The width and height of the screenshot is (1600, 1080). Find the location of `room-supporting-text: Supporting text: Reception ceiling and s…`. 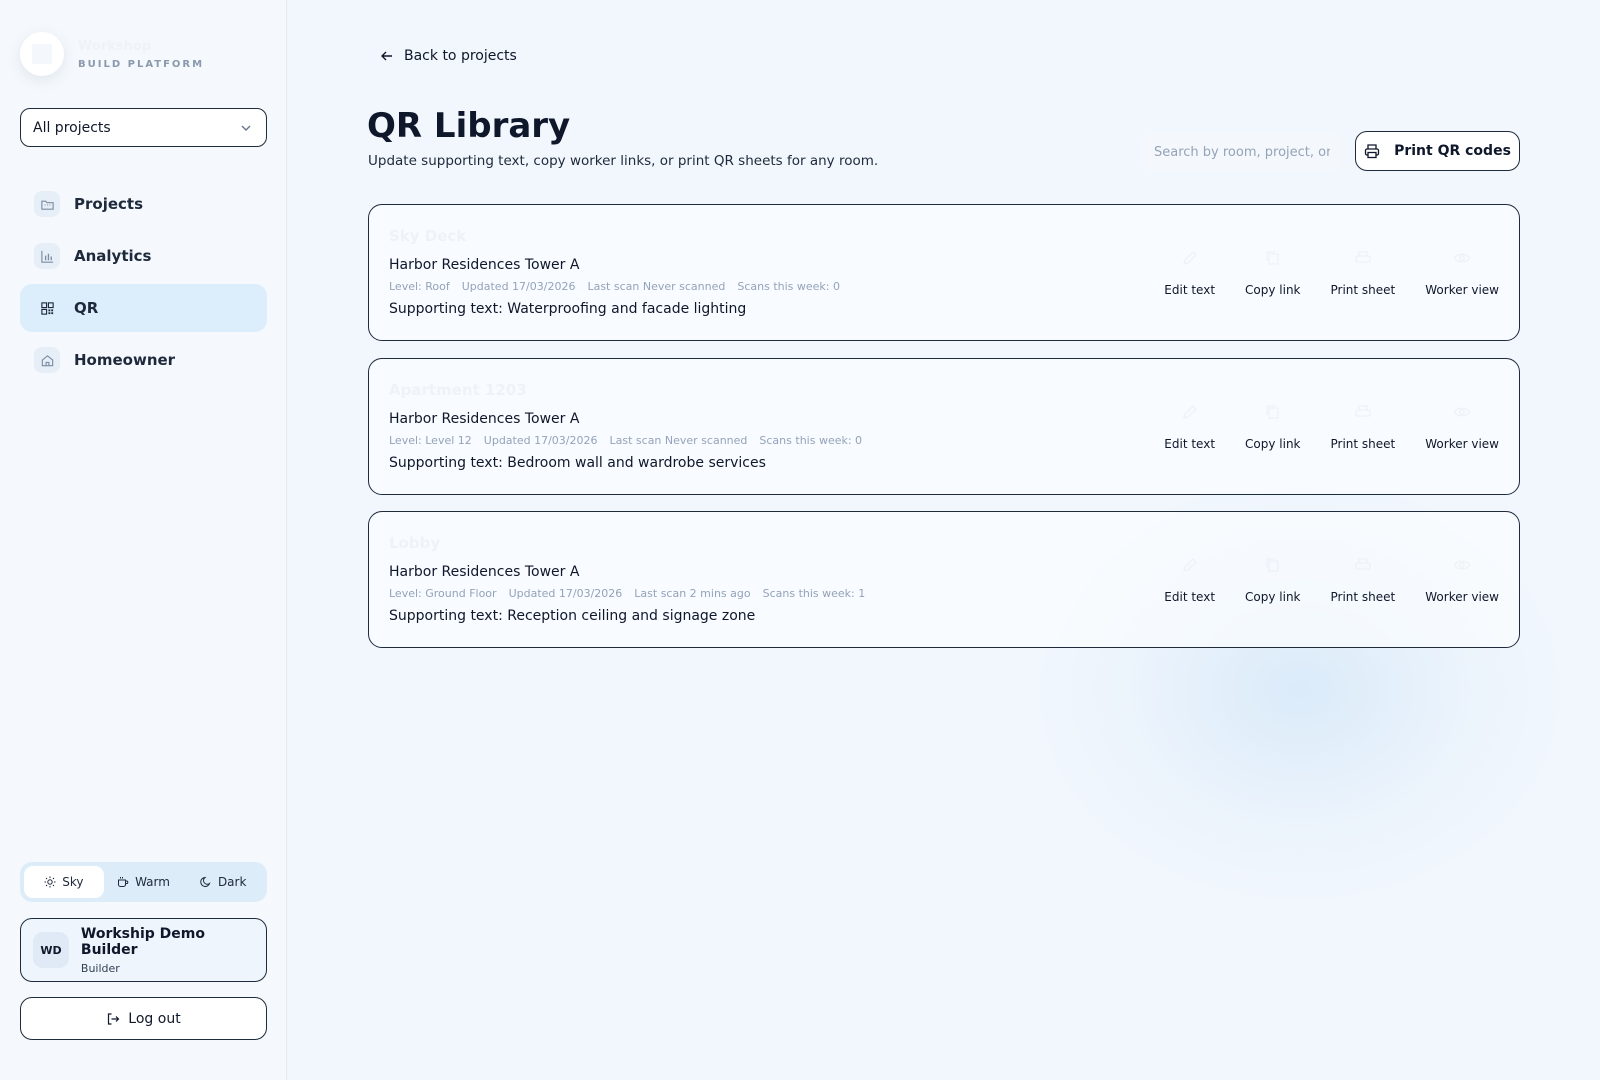

room-supporting-text: Supporting text: Reception ceiling and s… is located at coordinates (572, 616).